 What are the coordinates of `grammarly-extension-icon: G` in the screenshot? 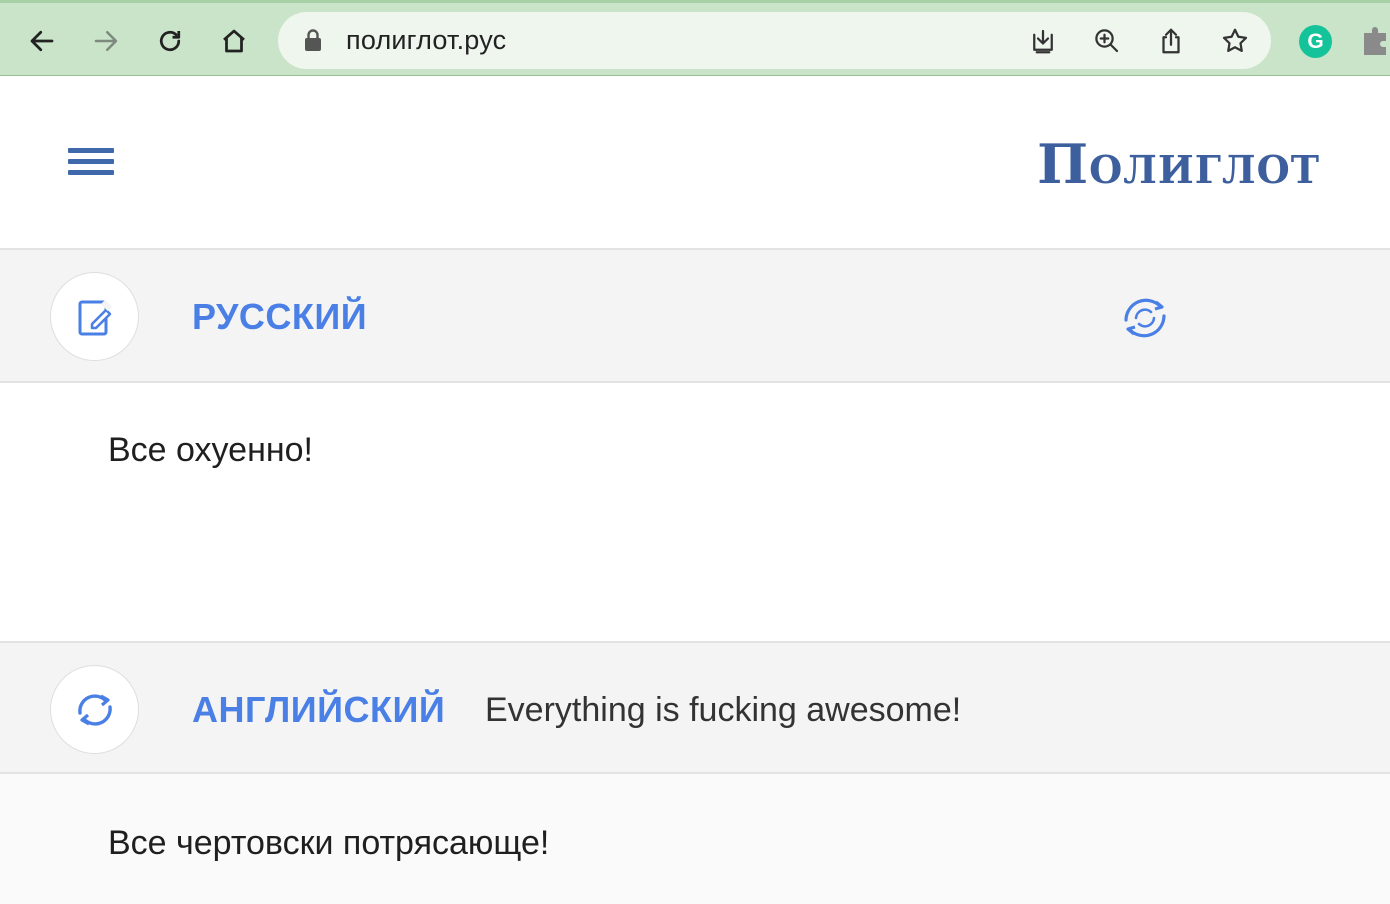 It's located at (1315, 41).